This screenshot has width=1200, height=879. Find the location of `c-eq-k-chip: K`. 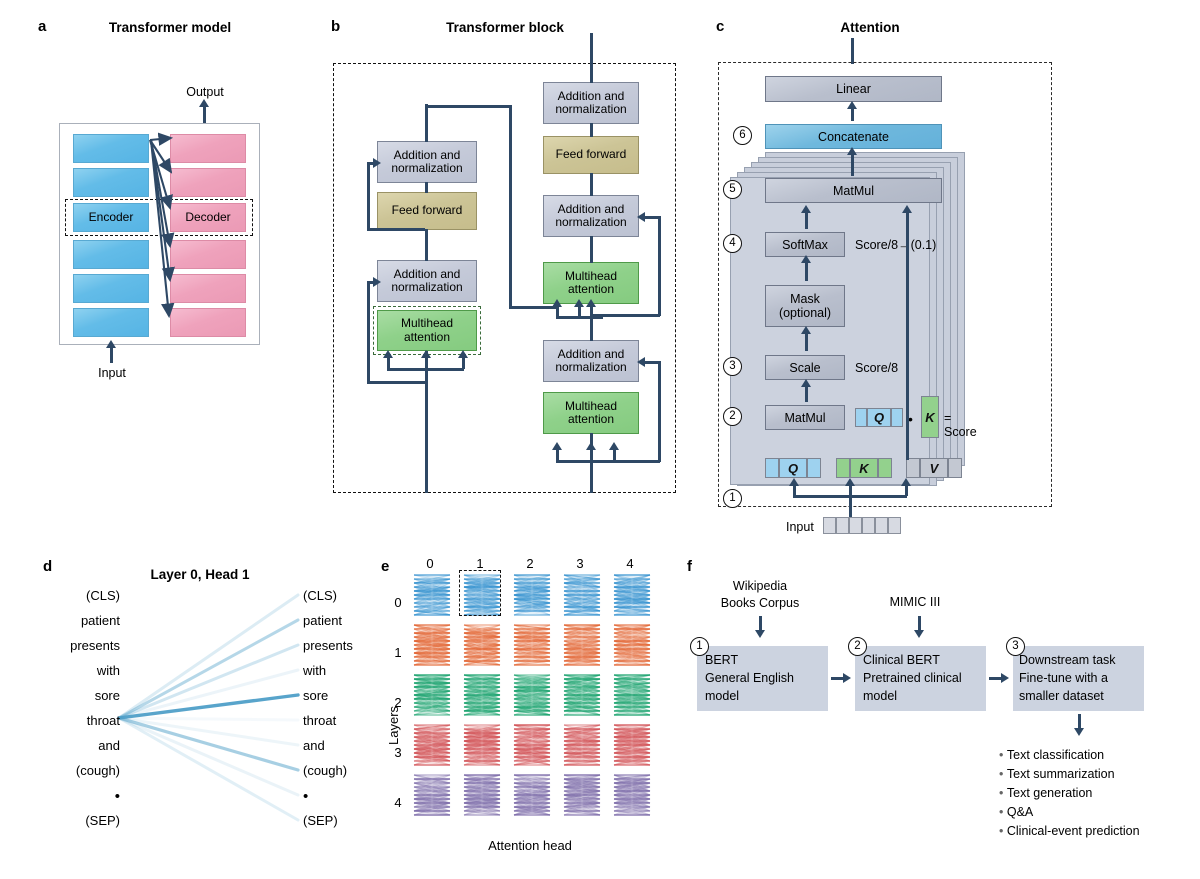

c-eq-k-chip: K is located at coordinates (930, 417).